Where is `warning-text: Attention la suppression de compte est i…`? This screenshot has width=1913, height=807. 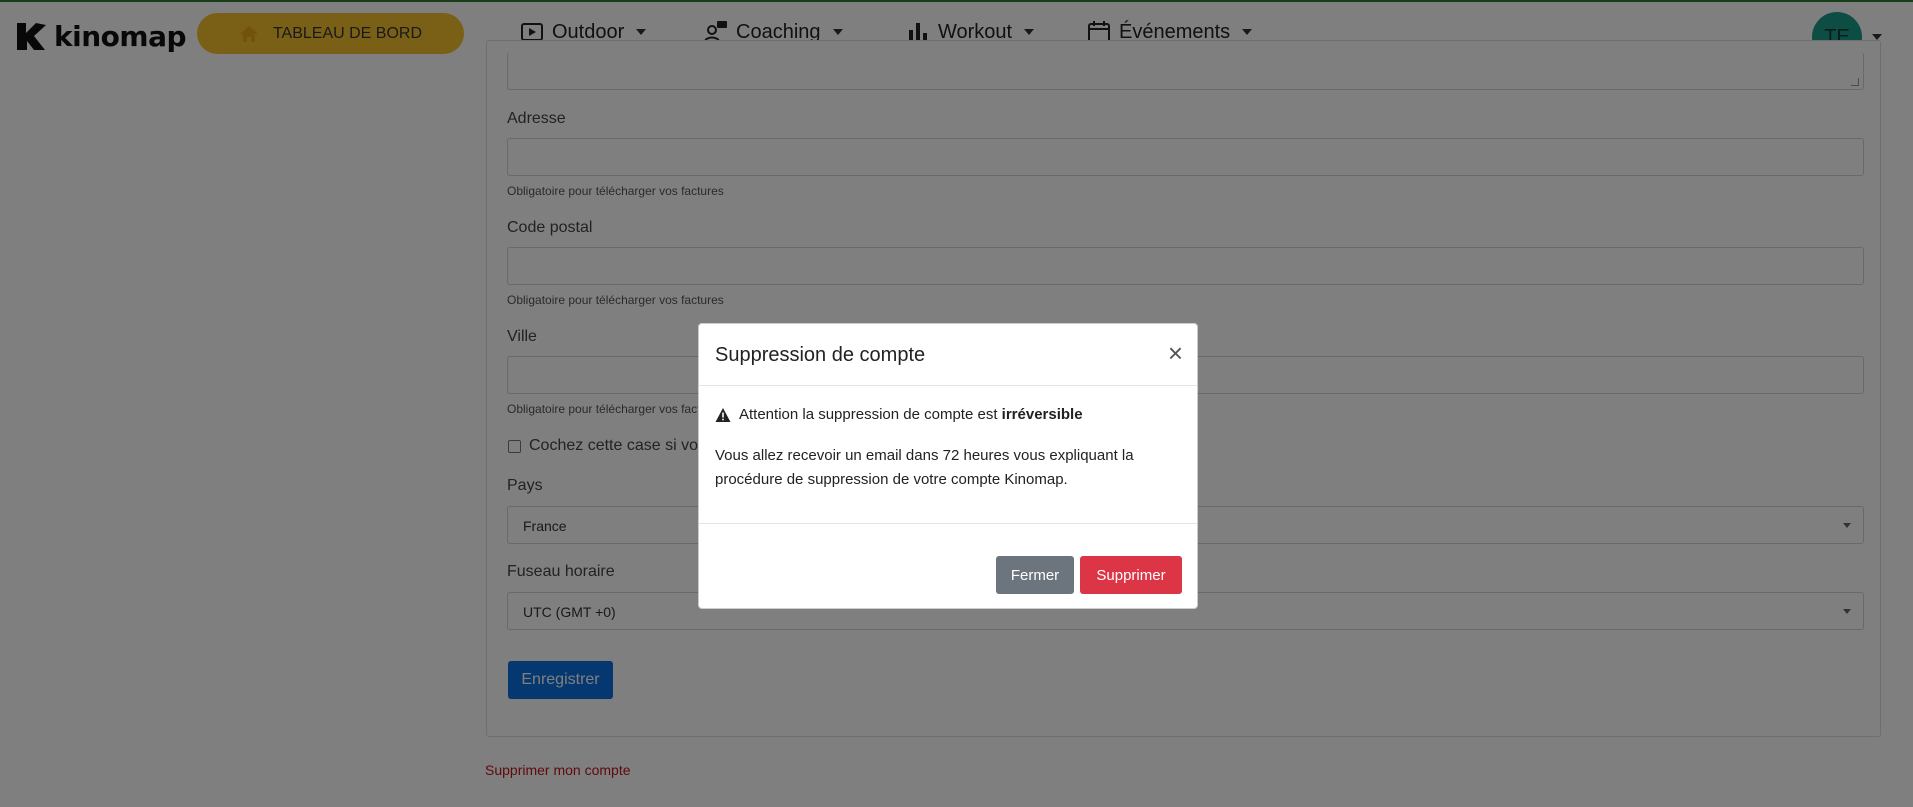
warning-text: Attention la suppression de compte est i… is located at coordinates (911, 414).